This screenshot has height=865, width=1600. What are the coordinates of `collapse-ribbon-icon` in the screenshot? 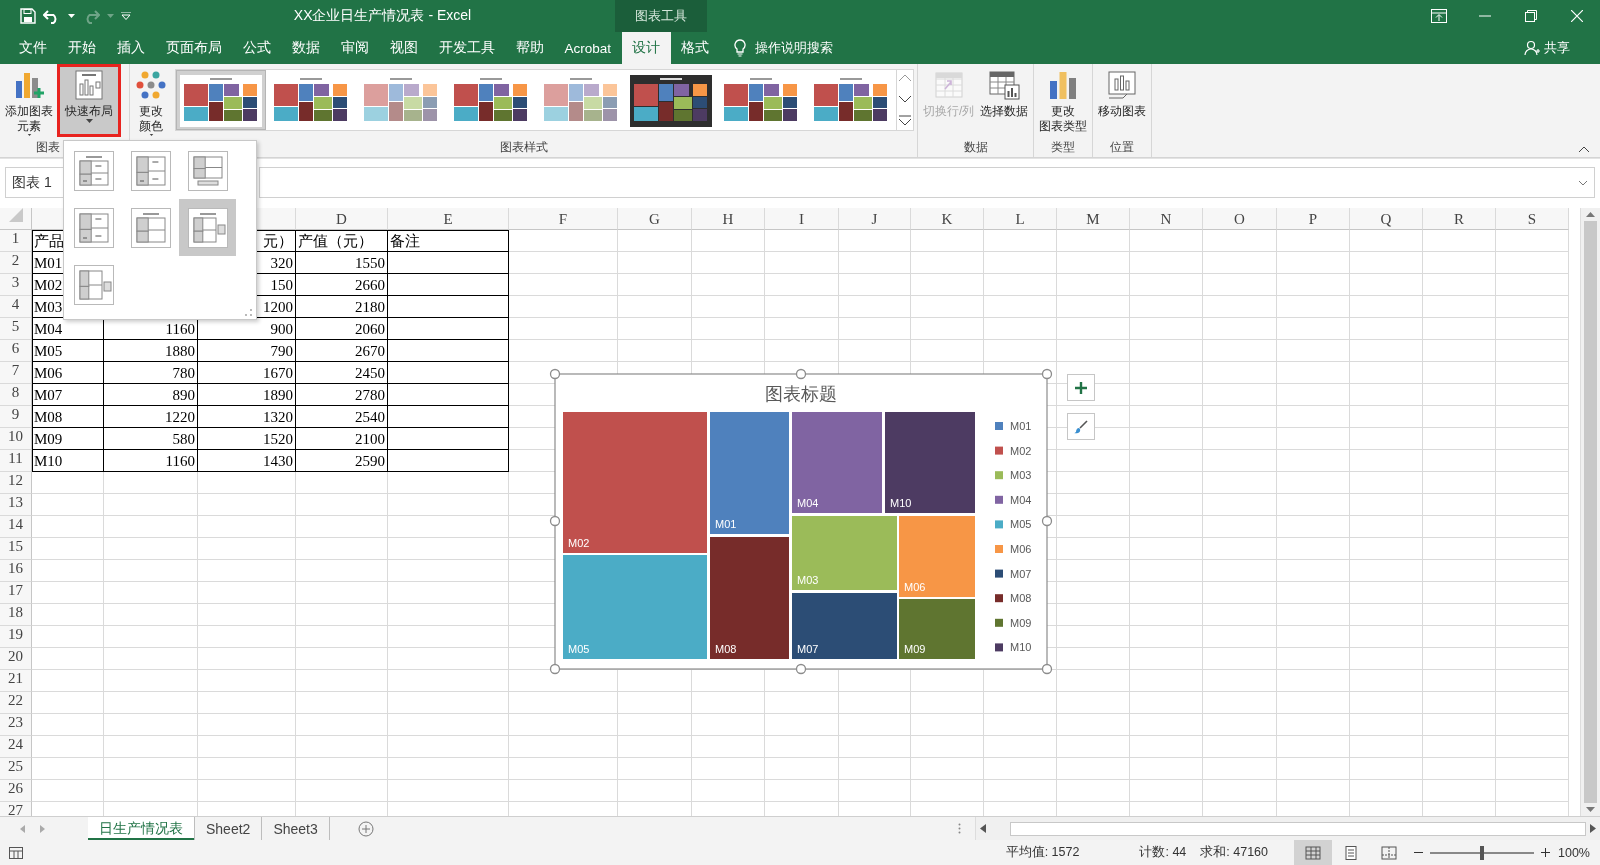 It's located at (1584, 149).